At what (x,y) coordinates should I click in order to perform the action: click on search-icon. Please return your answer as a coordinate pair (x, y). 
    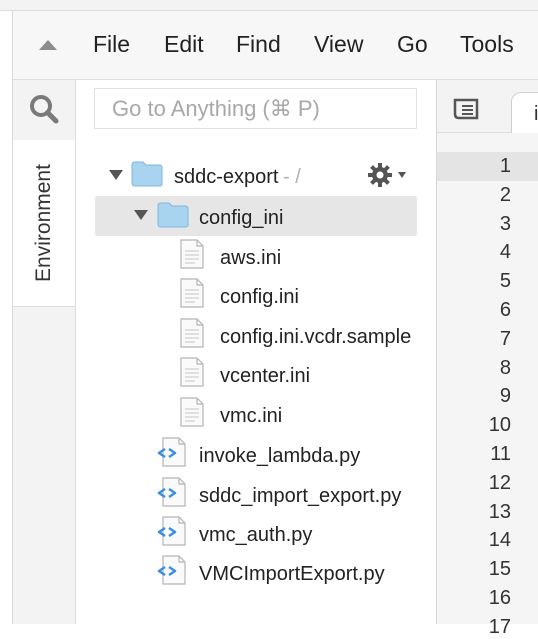
    Looking at the image, I should click on (44, 109).